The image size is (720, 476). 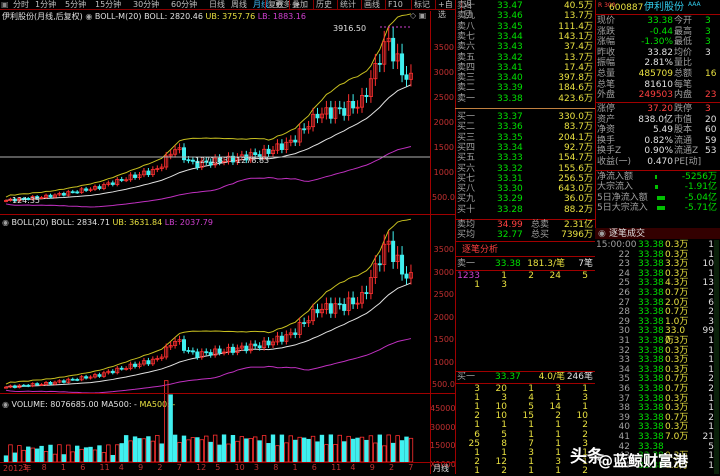 I want to click on trade-row: 28, so click(x=624, y=312).